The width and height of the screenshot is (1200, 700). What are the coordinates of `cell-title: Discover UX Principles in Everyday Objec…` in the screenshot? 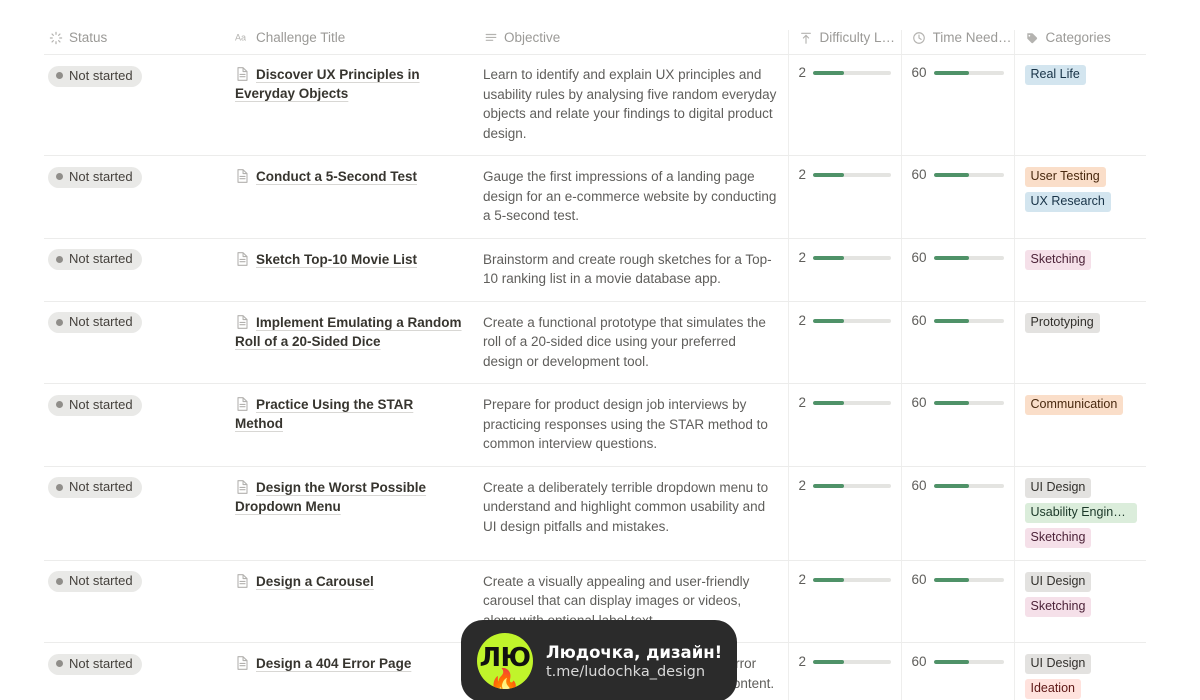 It's located at (349, 105).